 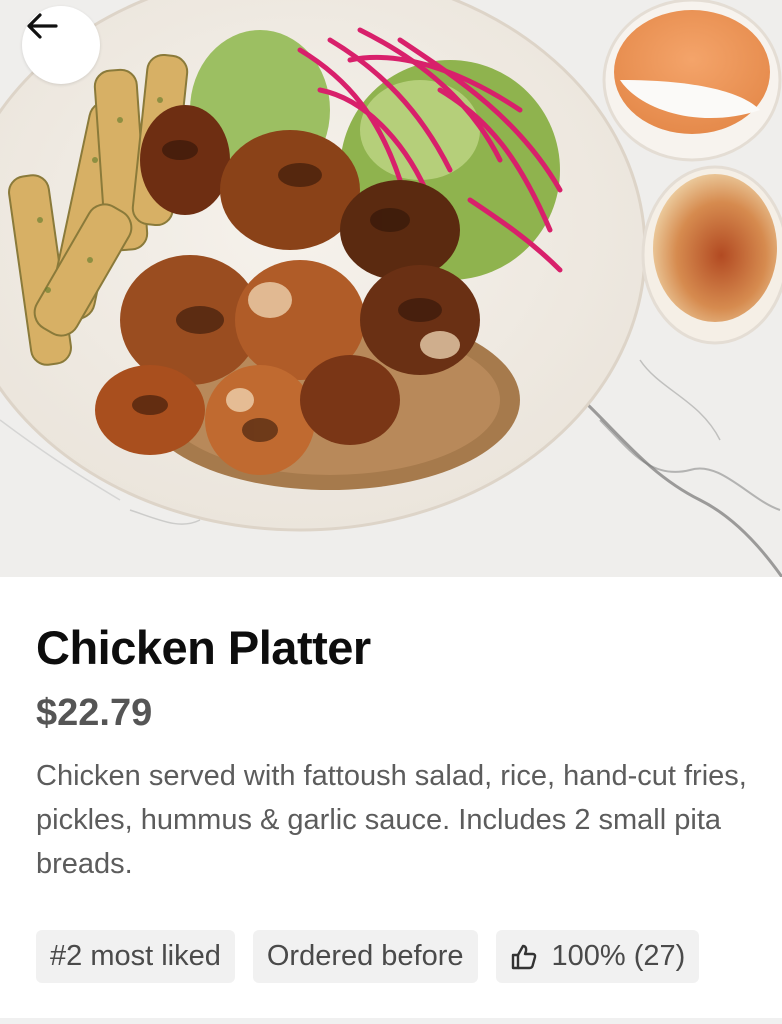 What do you see at coordinates (94, 713) in the screenshot?
I see `item-price: $22.79` at bounding box center [94, 713].